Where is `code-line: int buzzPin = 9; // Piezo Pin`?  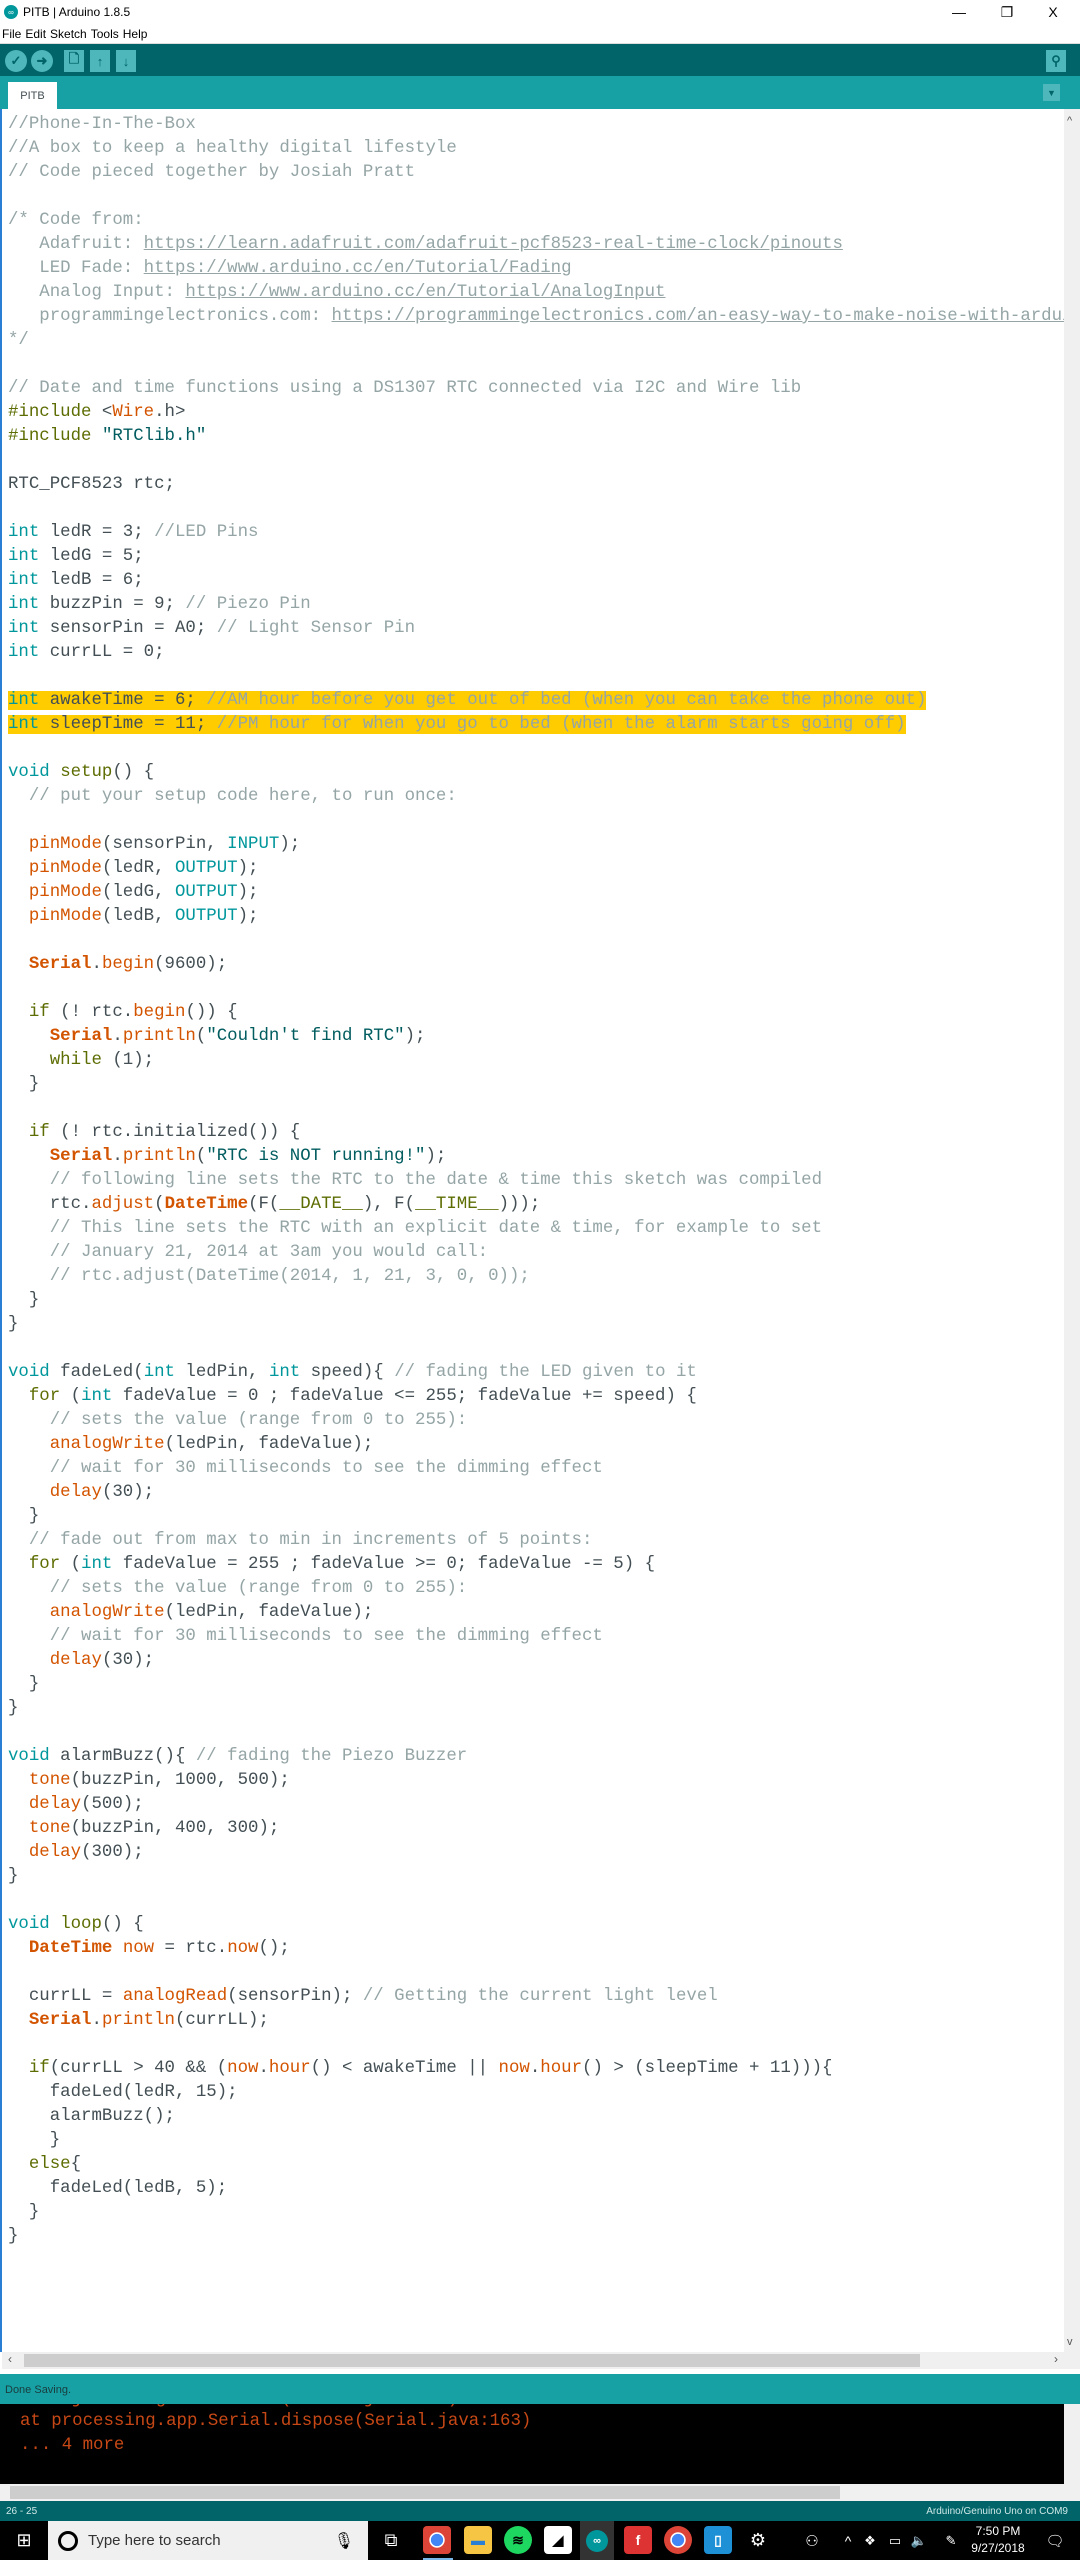 code-line: int buzzPin = 9; // Piezo Pin is located at coordinates (544, 605).